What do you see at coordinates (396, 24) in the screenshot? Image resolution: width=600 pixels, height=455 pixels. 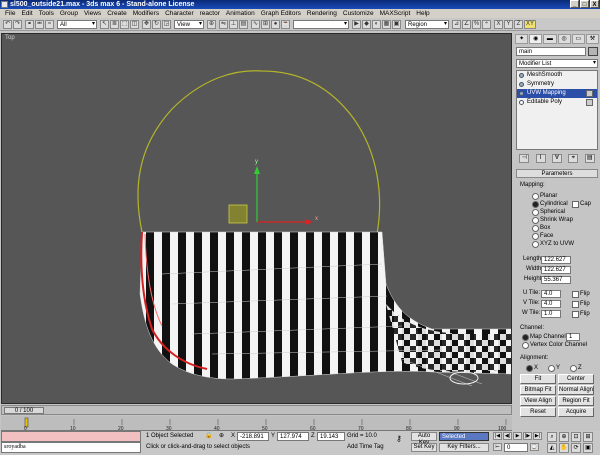 I see `render-type-icon: ▣` at bounding box center [396, 24].